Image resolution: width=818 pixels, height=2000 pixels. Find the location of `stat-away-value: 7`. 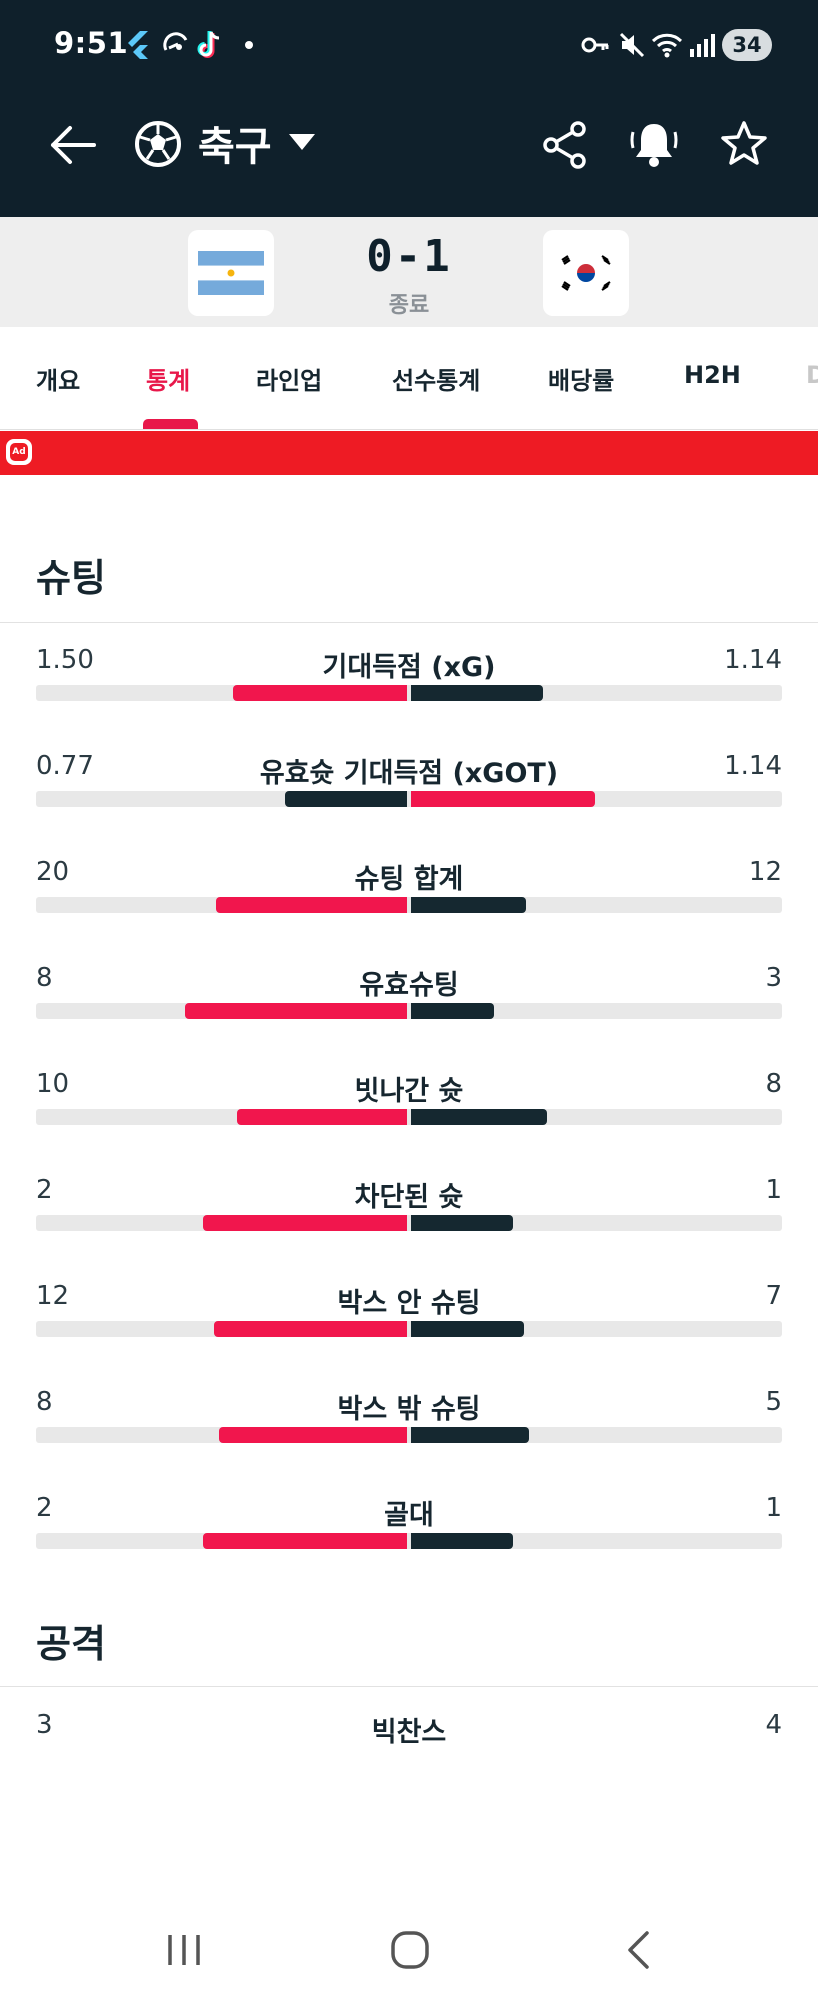

stat-away-value: 7 is located at coordinates (773, 1296).